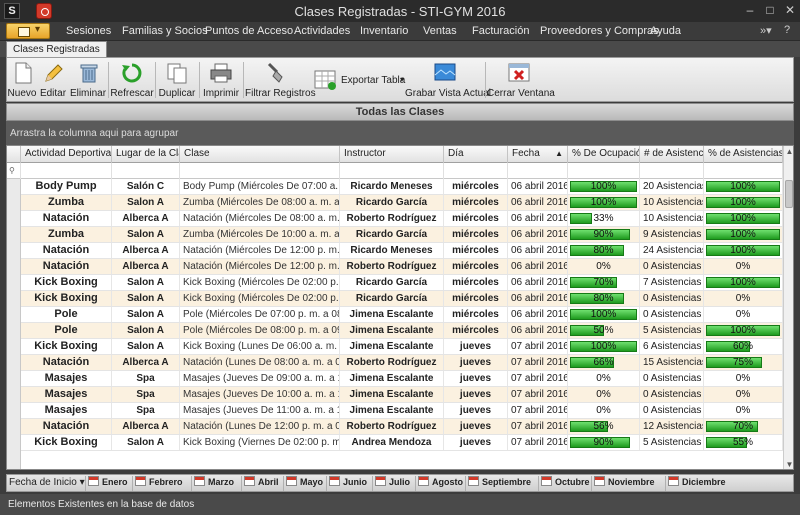  What do you see at coordinates (66, 266) in the screenshot?
I see `cell-act: Natación` at bounding box center [66, 266].